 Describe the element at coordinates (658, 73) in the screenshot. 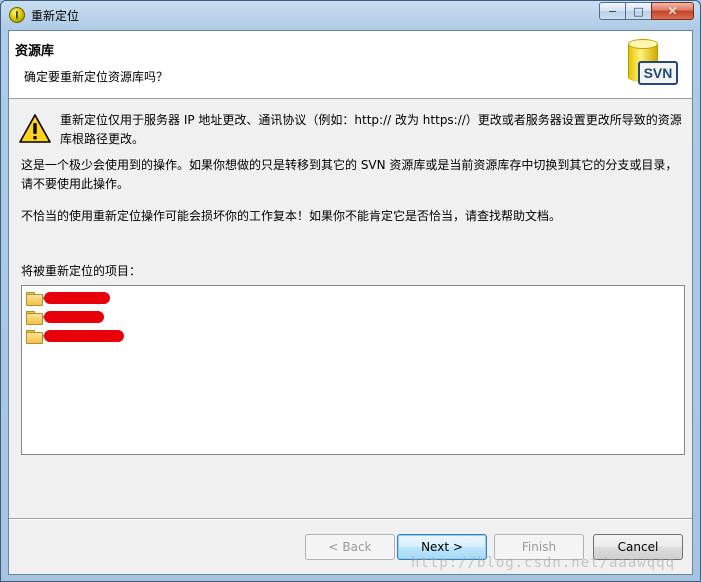

I see `svn-logo-text: SVN` at that location.